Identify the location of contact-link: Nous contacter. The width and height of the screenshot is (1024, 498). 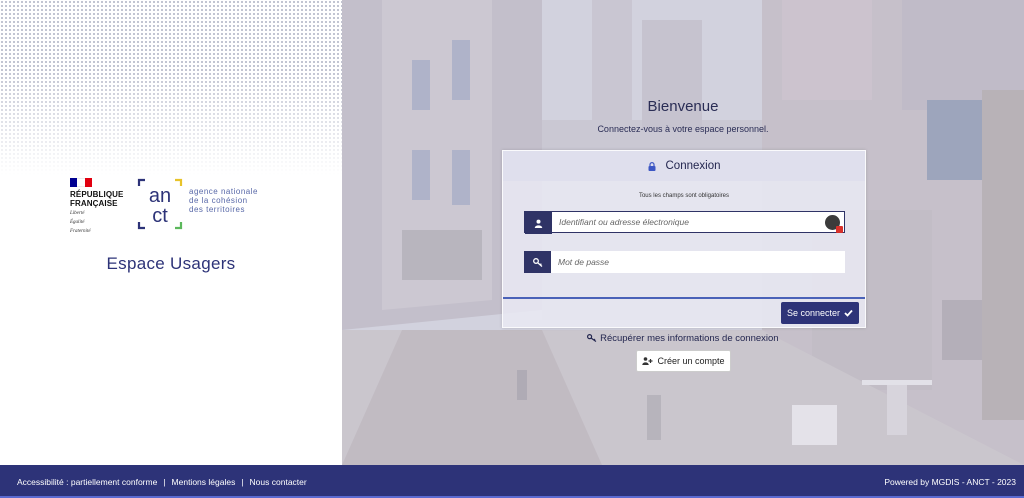
(278, 482).